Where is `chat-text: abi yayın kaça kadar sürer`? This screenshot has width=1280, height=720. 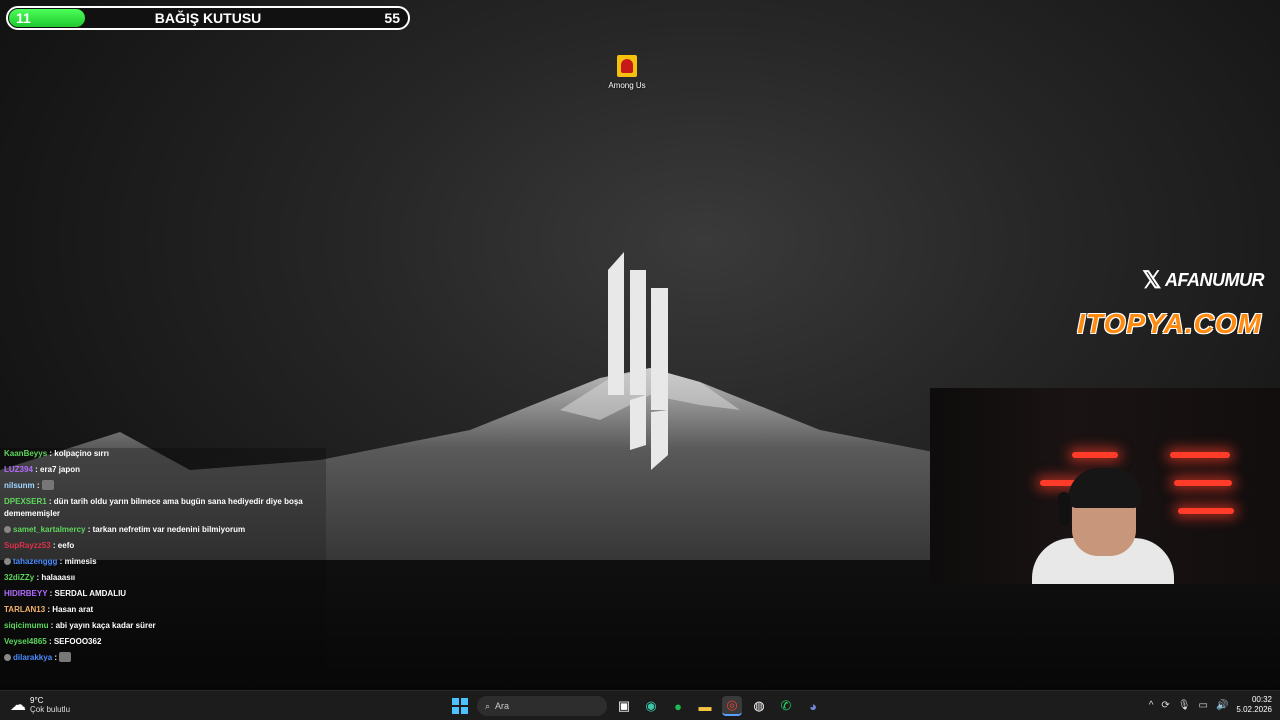 chat-text: abi yayın kaça kadar sürer is located at coordinates (105, 625).